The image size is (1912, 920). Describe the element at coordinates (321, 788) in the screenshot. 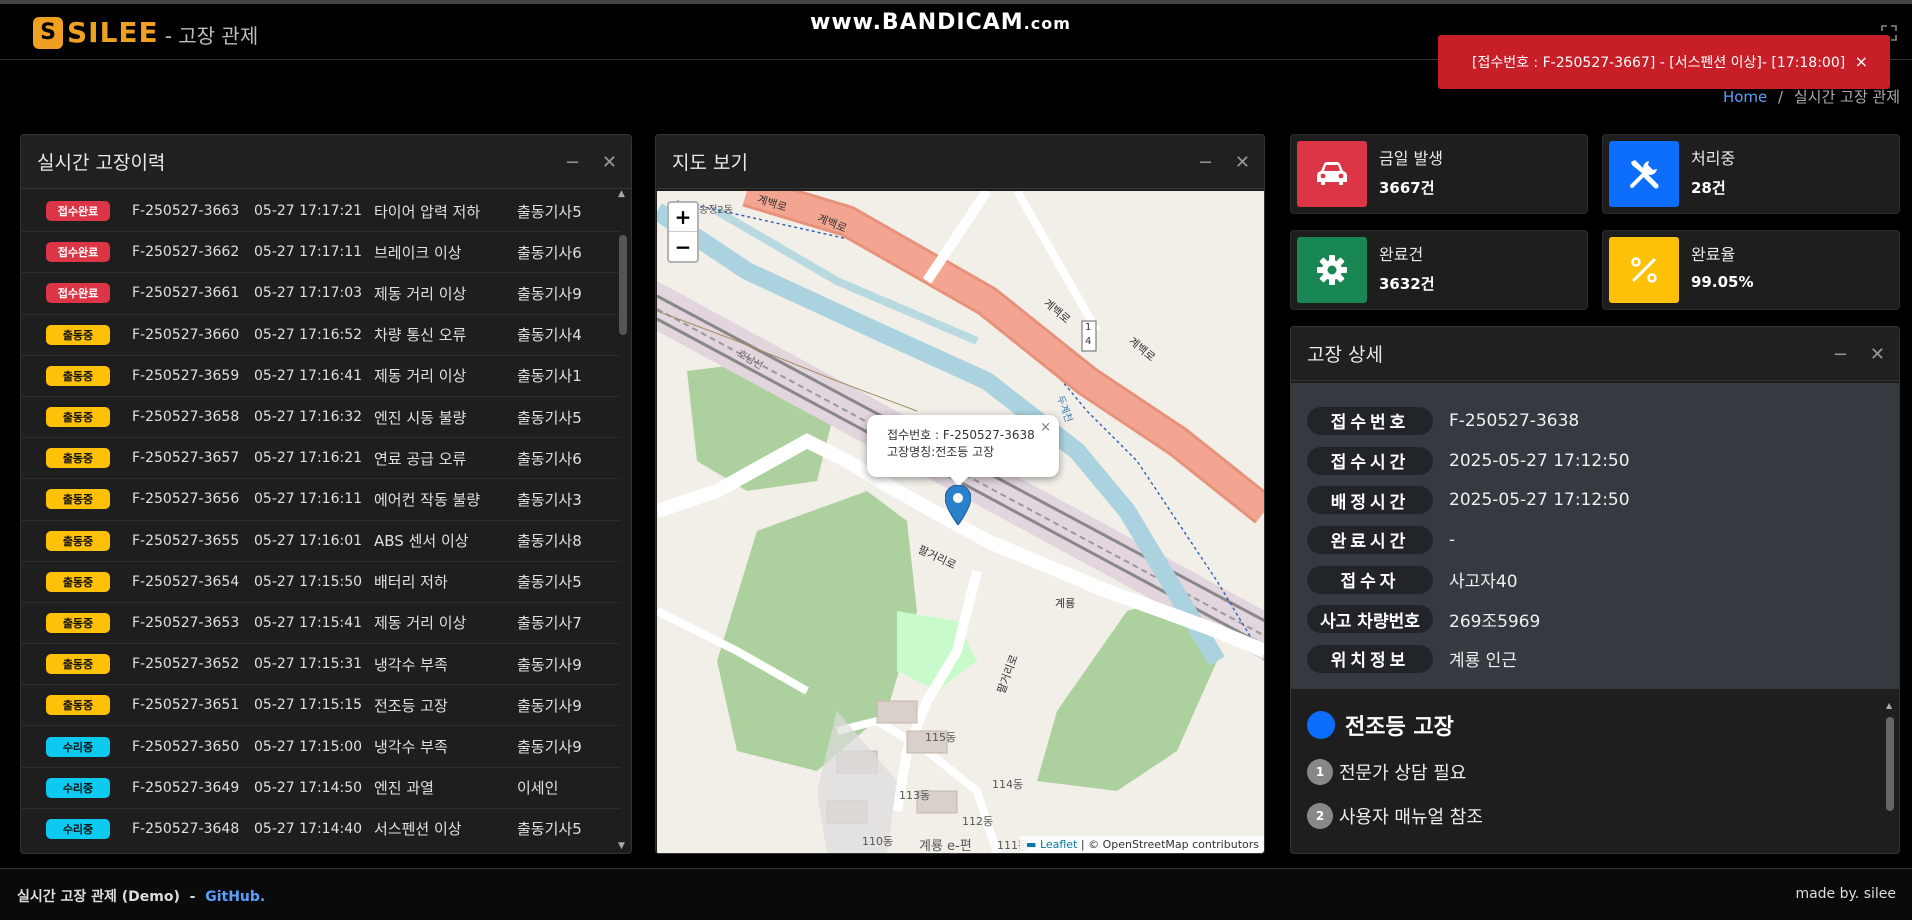

I see `history-row: 수리중 F-250527-3649 05-27 17:14:50 엔진 과열 이세인` at that location.